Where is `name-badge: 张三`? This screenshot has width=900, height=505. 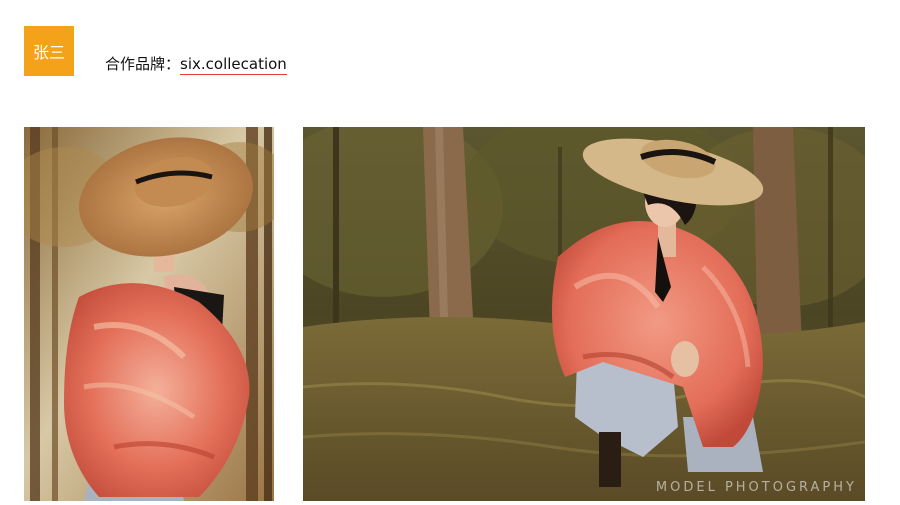 name-badge: 张三 is located at coordinates (49, 51).